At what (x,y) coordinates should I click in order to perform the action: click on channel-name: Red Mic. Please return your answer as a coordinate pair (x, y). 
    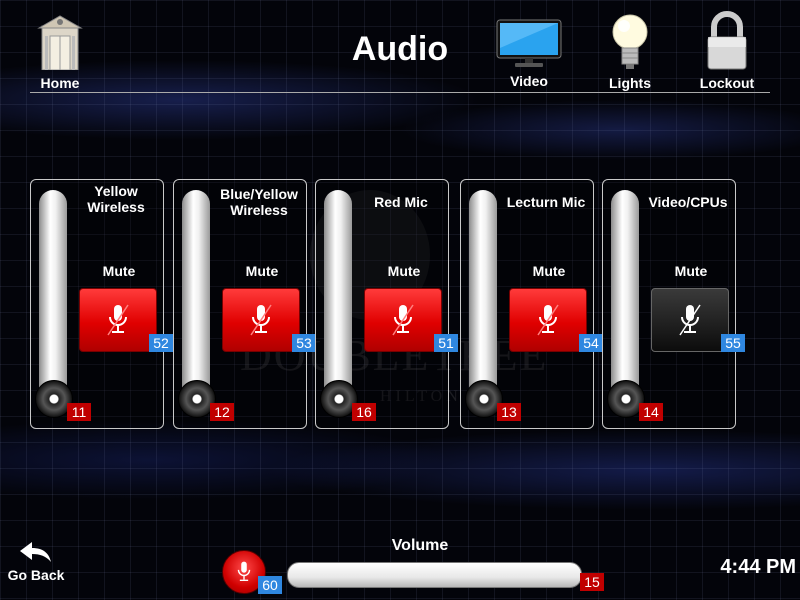
    Looking at the image, I should click on (401, 202).